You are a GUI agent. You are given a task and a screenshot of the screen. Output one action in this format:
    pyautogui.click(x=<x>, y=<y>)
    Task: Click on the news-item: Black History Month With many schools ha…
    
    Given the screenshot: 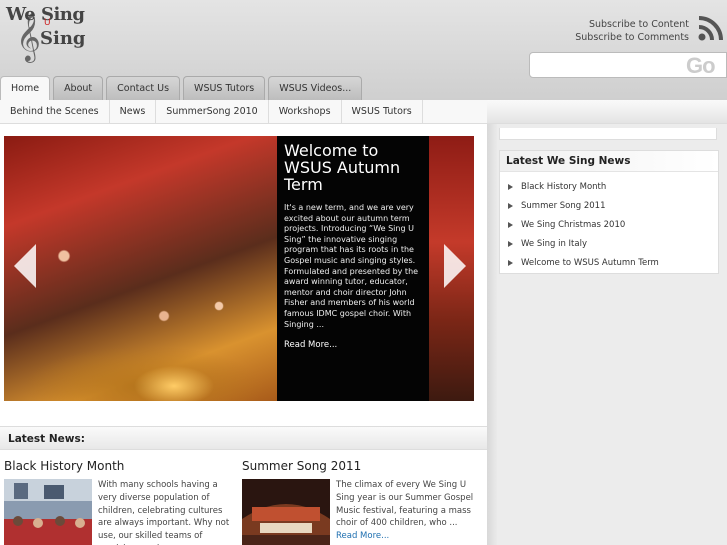 What is the action you would take?
    pyautogui.click(x=118, y=501)
    